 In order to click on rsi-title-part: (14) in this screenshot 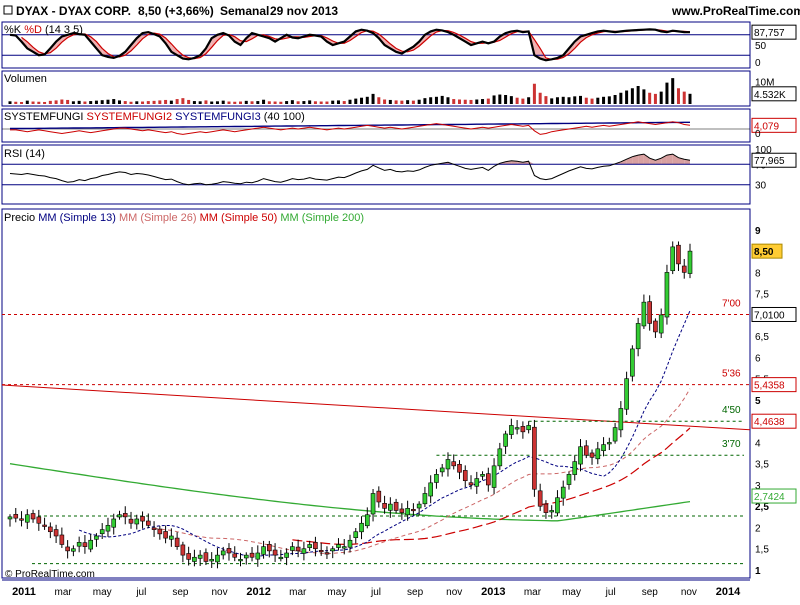, I will do `click(35, 154)`.